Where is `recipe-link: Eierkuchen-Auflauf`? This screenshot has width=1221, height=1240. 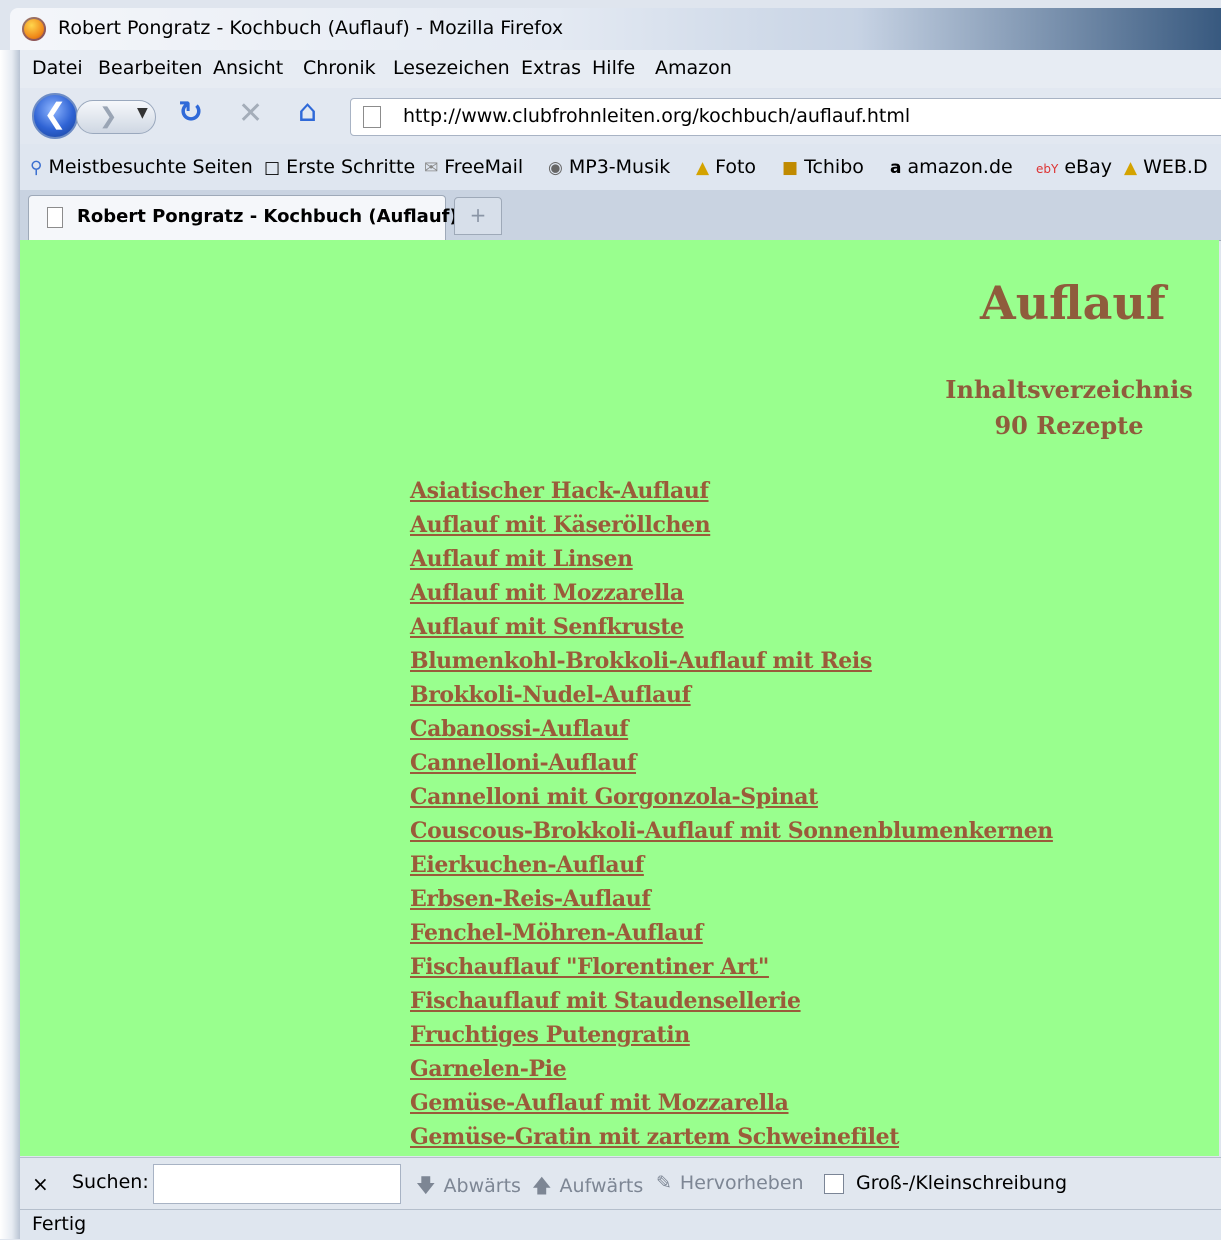
recipe-link: Eierkuchen-Auflauf is located at coordinates (527, 865).